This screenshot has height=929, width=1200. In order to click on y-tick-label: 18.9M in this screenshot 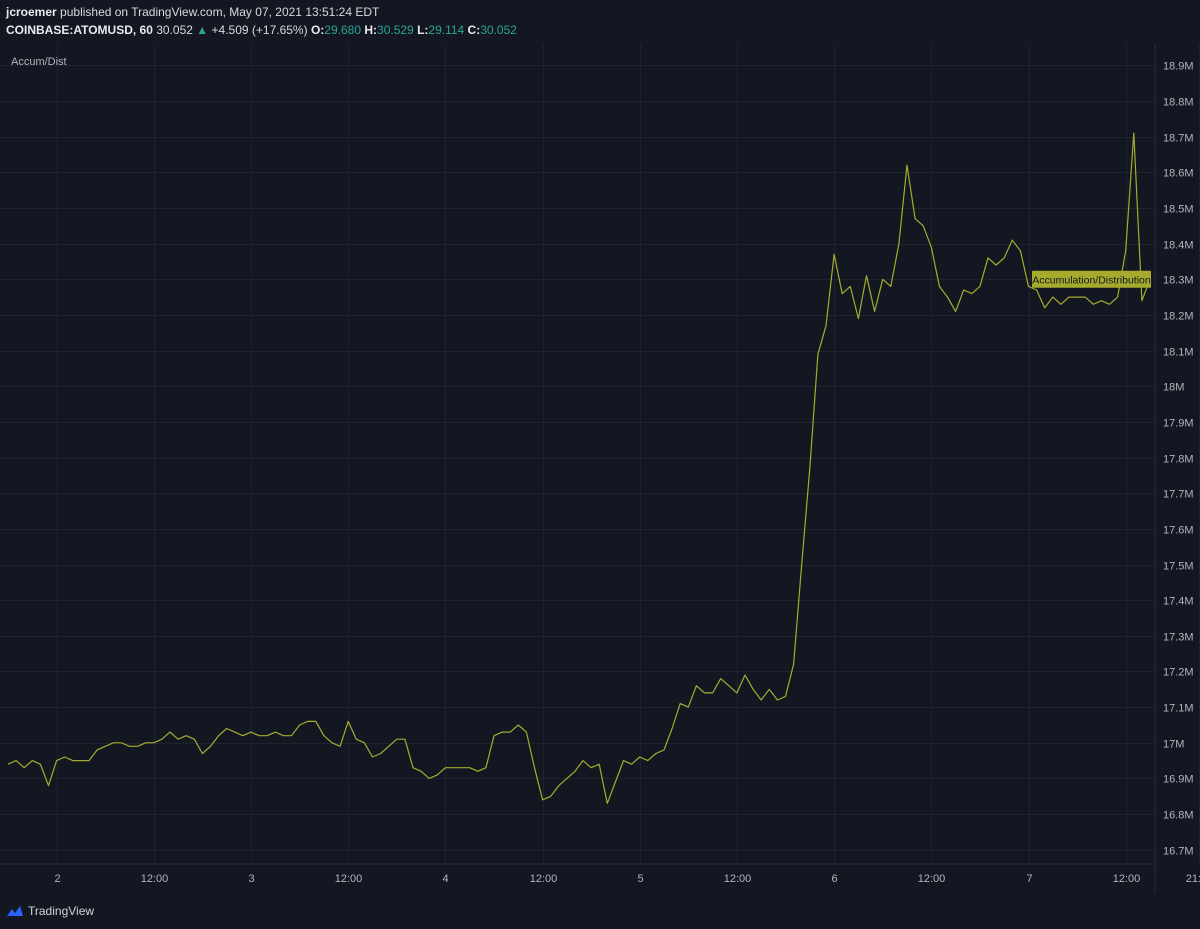, I will do `click(1178, 67)`.